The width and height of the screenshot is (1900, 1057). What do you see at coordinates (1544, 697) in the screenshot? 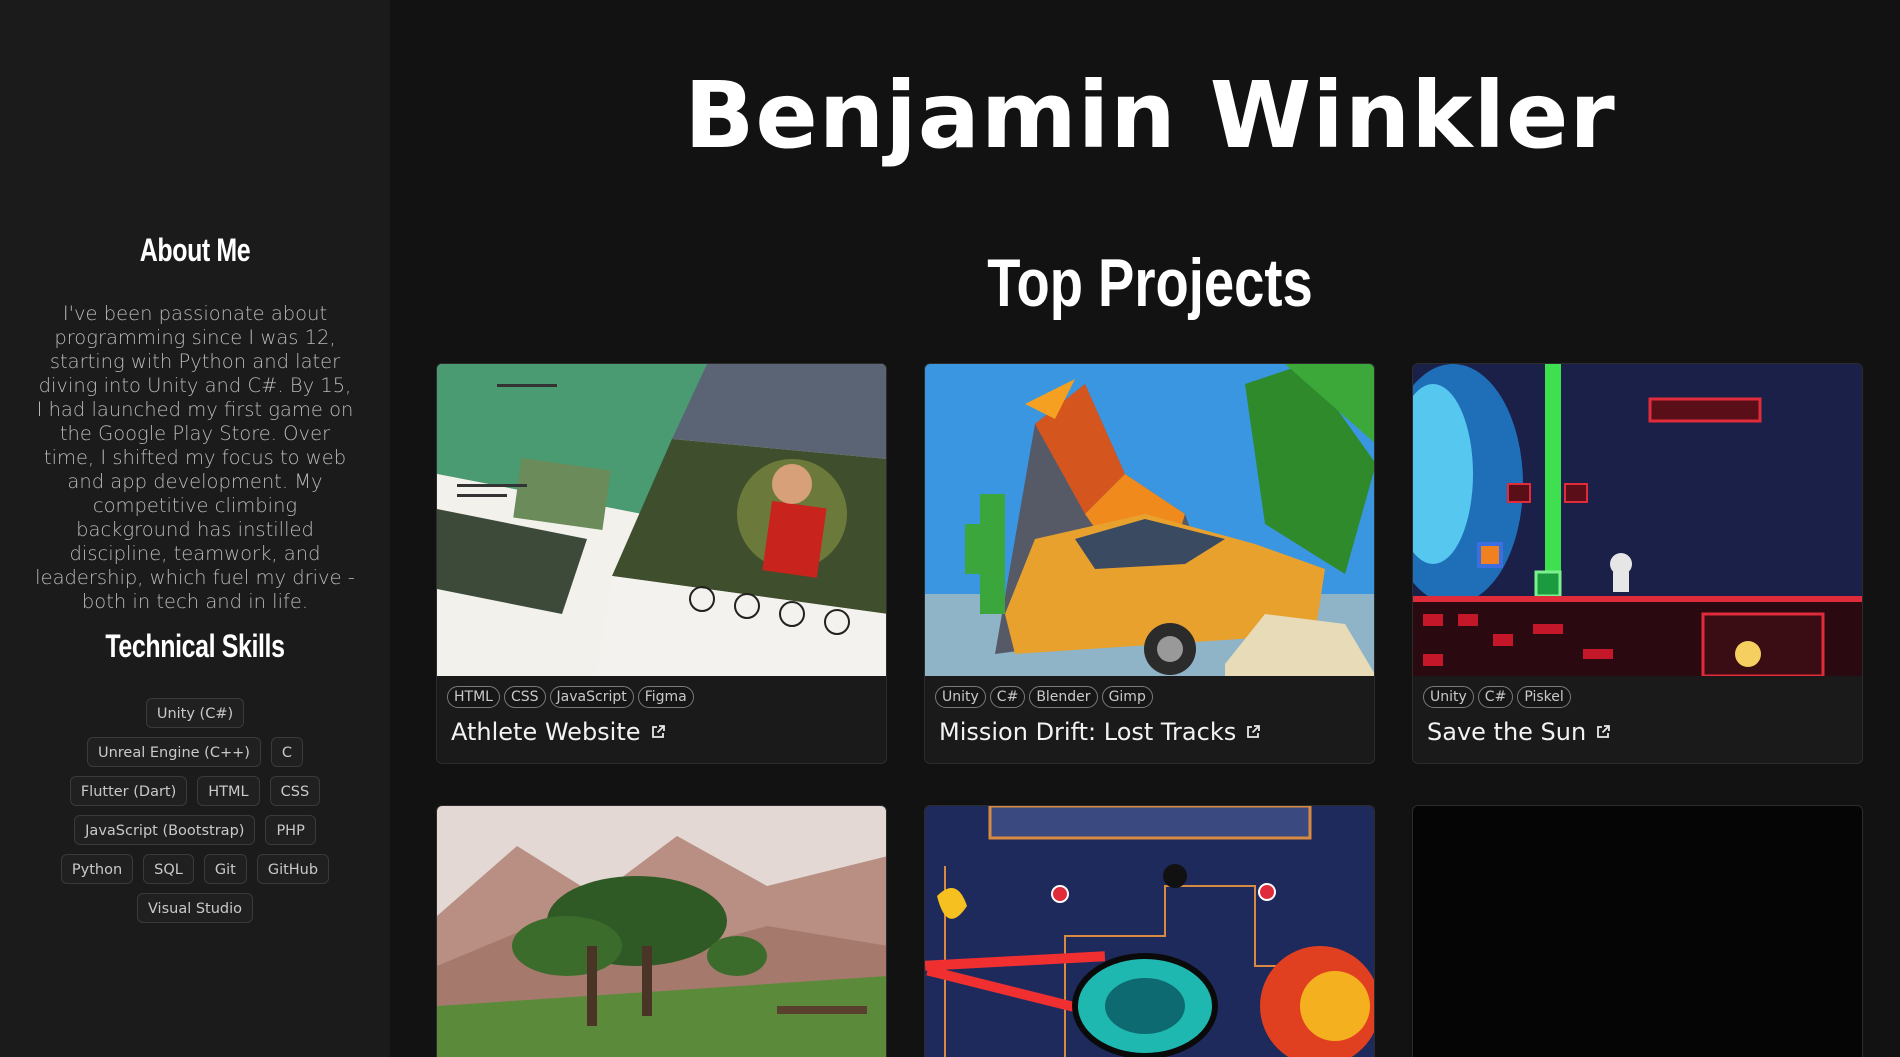
I see `tech-tag: Piskel` at bounding box center [1544, 697].